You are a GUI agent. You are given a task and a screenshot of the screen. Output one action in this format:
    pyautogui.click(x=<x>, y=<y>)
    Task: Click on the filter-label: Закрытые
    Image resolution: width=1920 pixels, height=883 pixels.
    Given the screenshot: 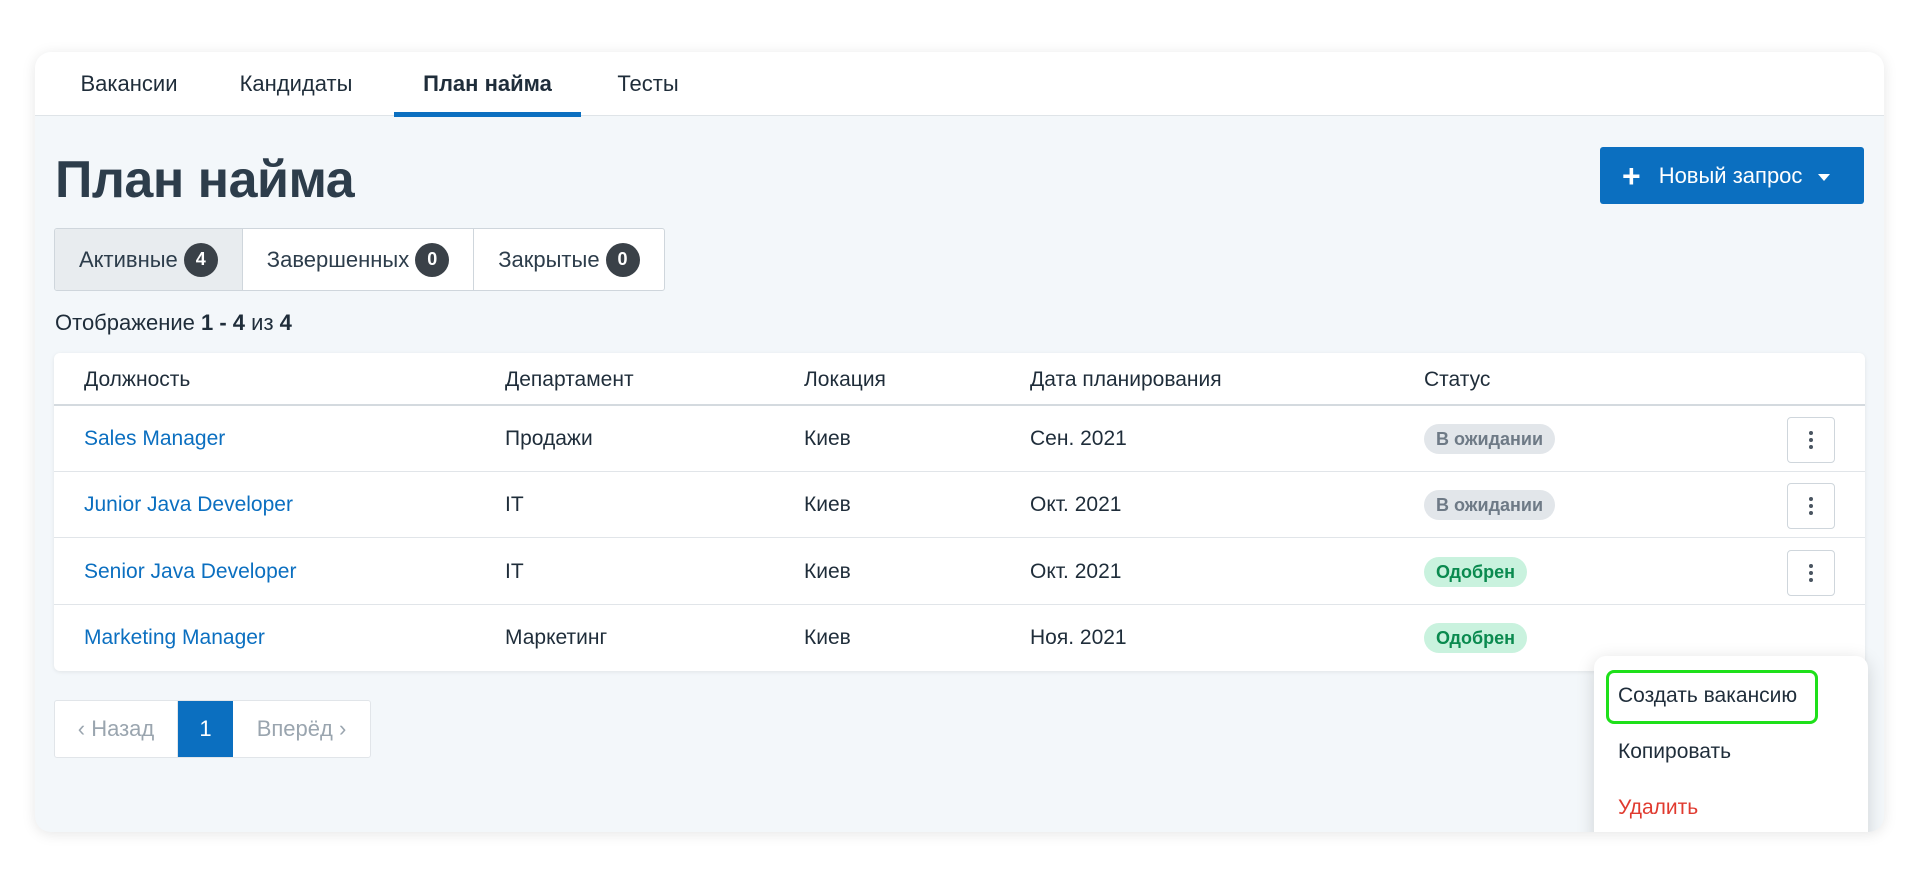 What is the action you would take?
    pyautogui.click(x=549, y=259)
    